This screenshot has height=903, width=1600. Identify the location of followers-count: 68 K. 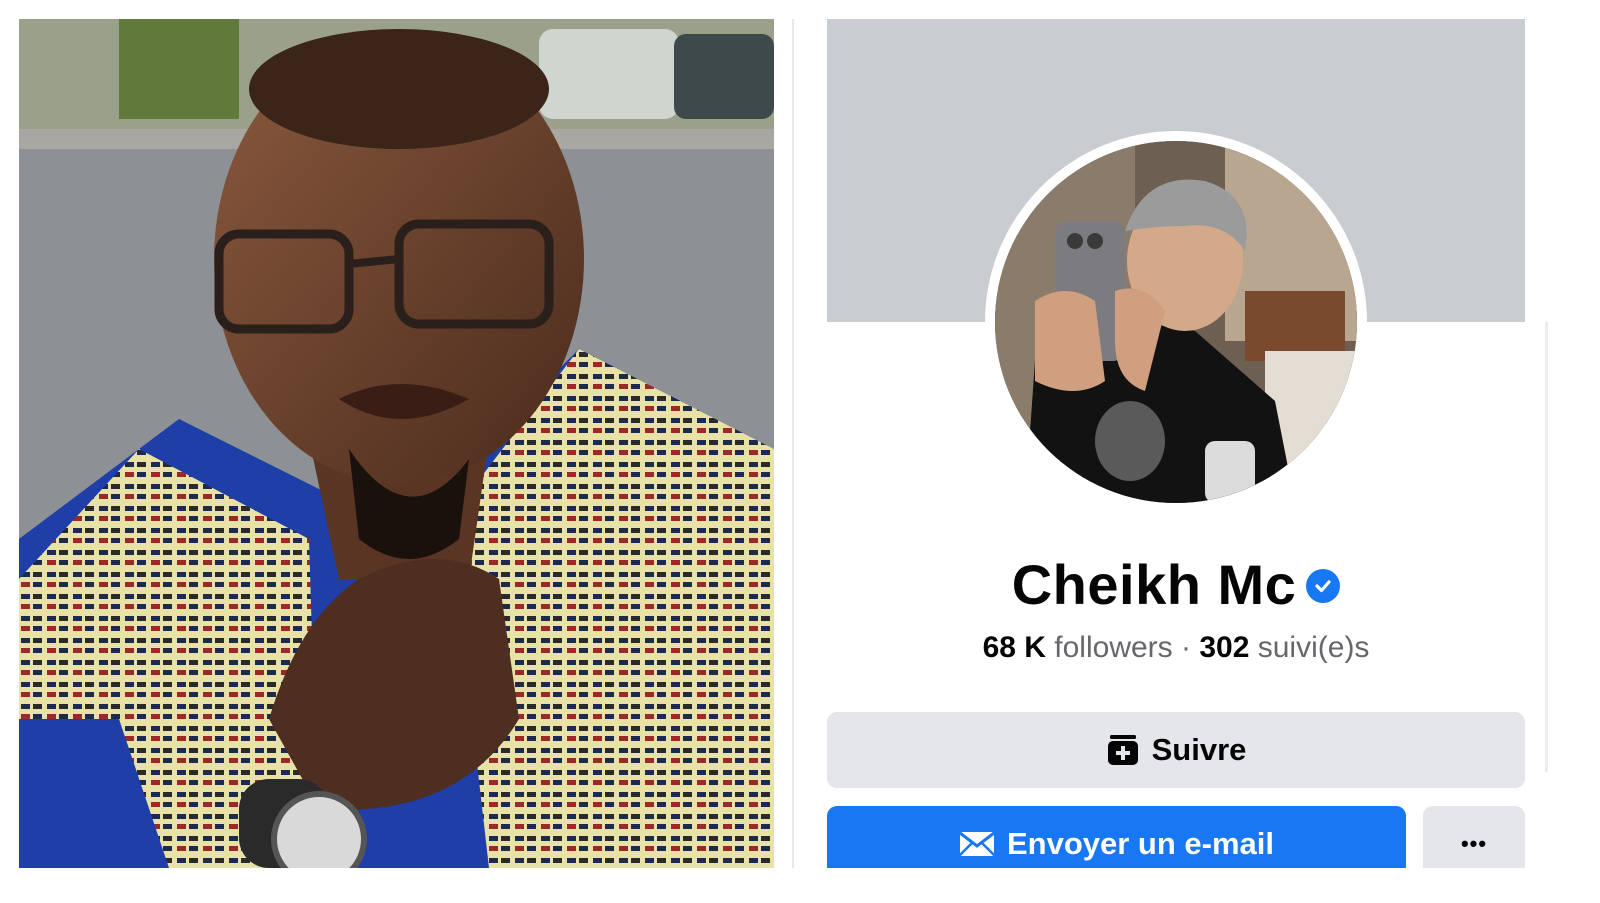
(1014, 647).